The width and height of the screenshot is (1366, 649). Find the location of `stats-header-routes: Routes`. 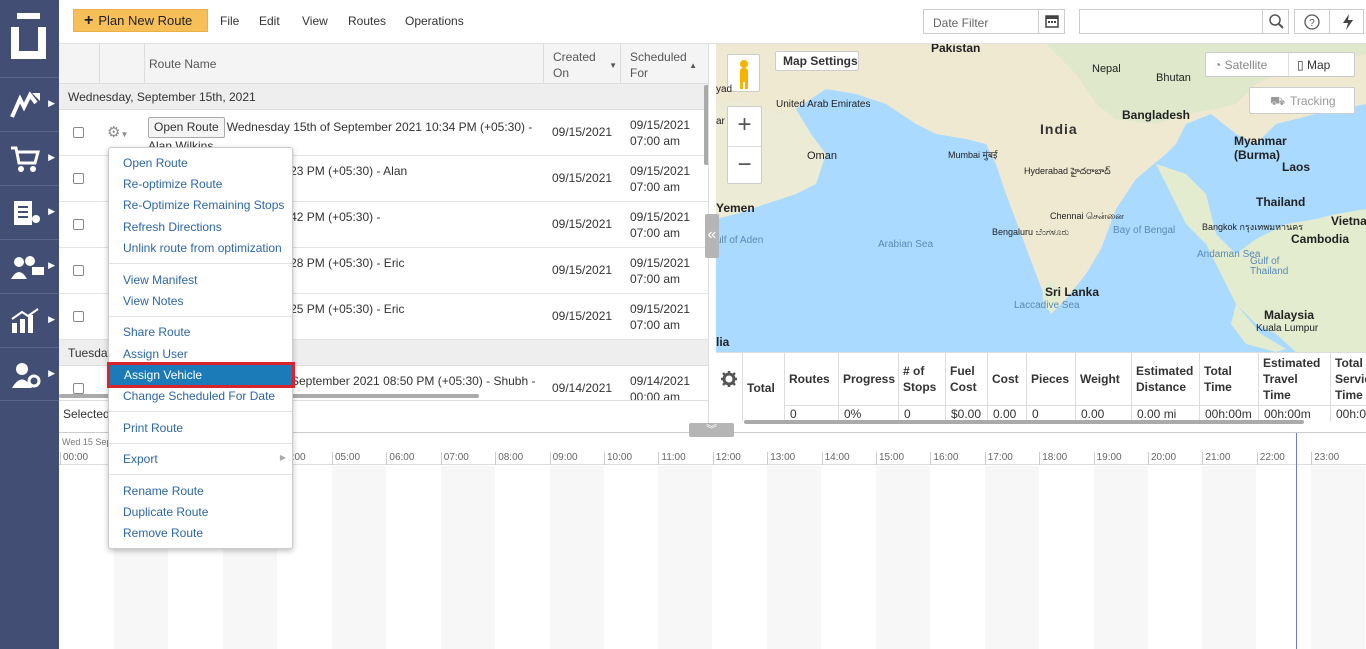

stats-header-routes: Routes is located at coordinates (811, 379).